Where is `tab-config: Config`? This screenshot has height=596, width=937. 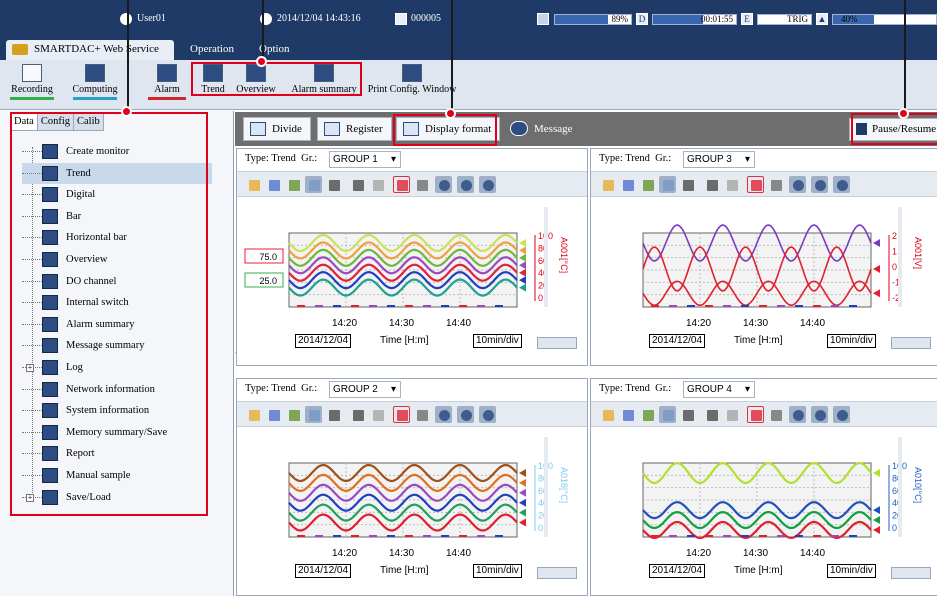
tab-config: Config is located at coordinates (55, 122).